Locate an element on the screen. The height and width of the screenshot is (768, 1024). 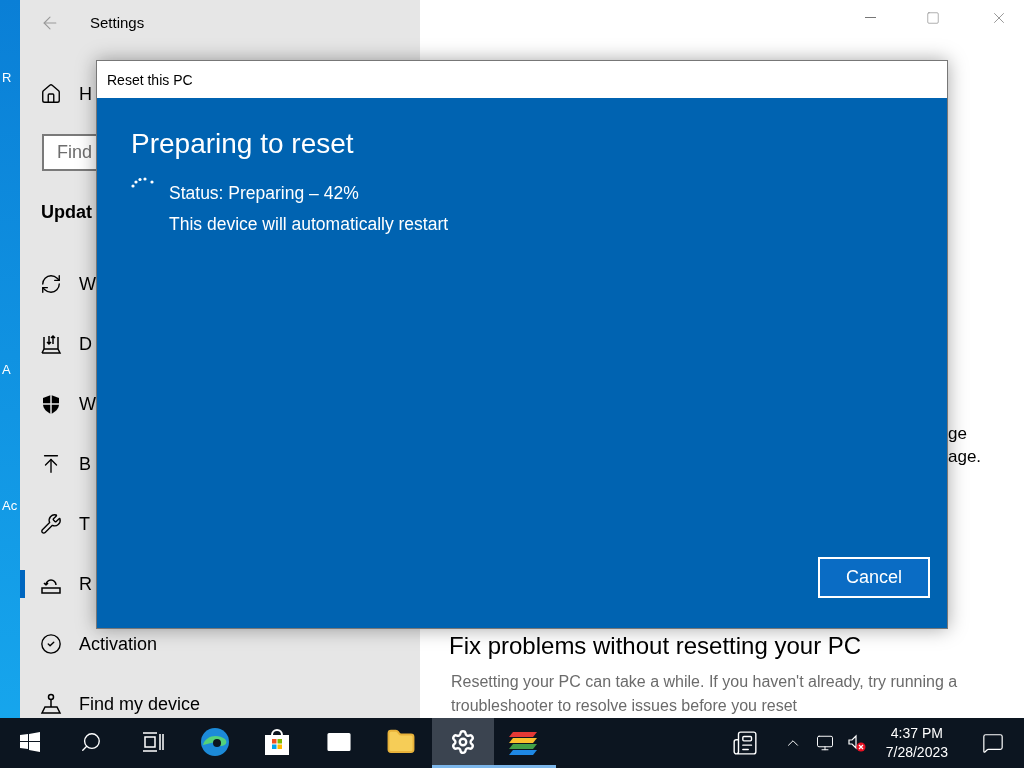
status-text: Status: Preparing – 42% is located at coordinates (264, 193).